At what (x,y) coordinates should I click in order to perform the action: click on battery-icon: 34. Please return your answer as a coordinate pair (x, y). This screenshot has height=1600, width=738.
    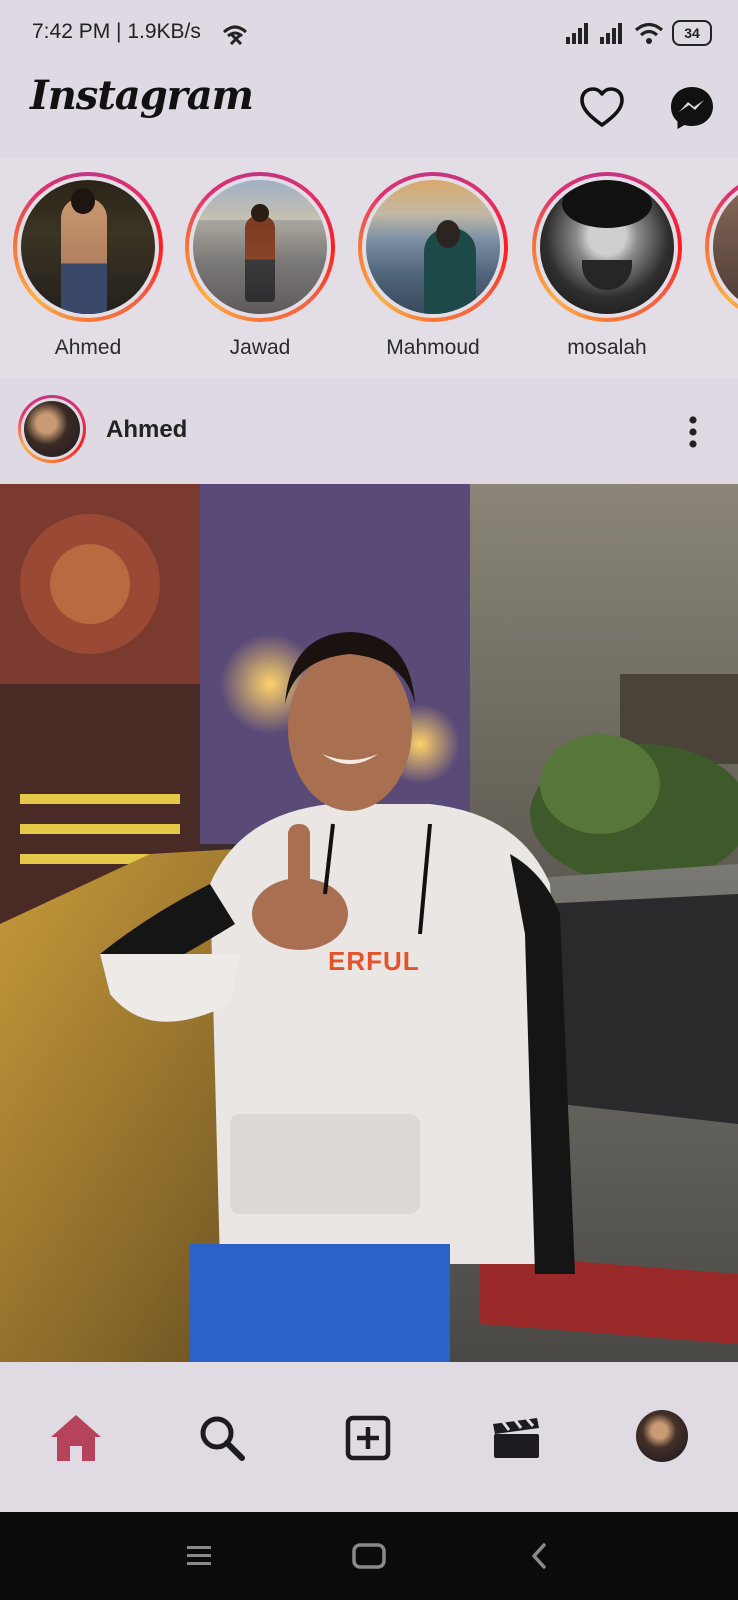
    Looking at the image, I should click on (692, 33).